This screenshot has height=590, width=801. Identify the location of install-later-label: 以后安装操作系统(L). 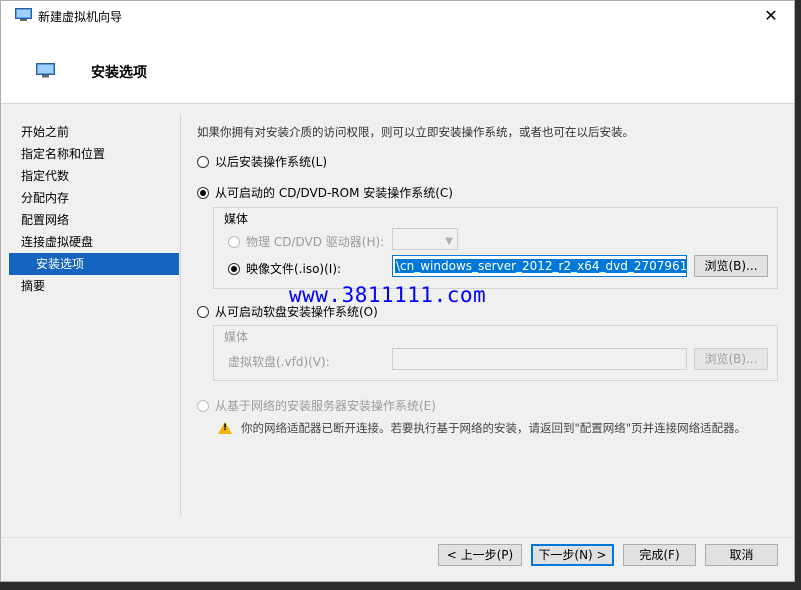
(271, 162).